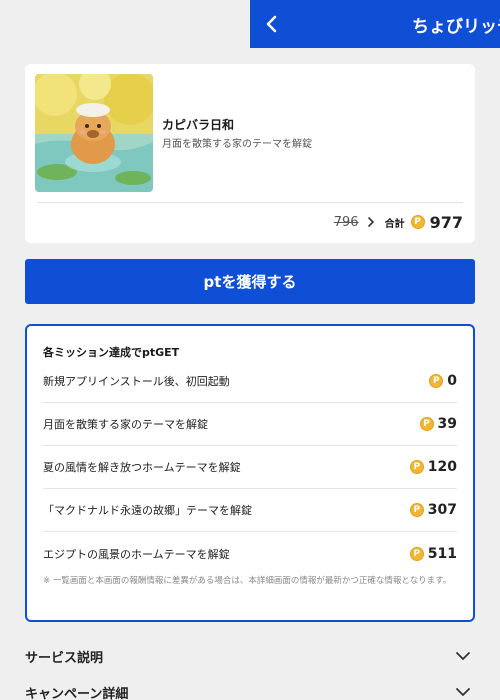 Image resolution: width=500 pixels, height=700 pixels. I want to click on total-label: 合計, so click(394, 224).